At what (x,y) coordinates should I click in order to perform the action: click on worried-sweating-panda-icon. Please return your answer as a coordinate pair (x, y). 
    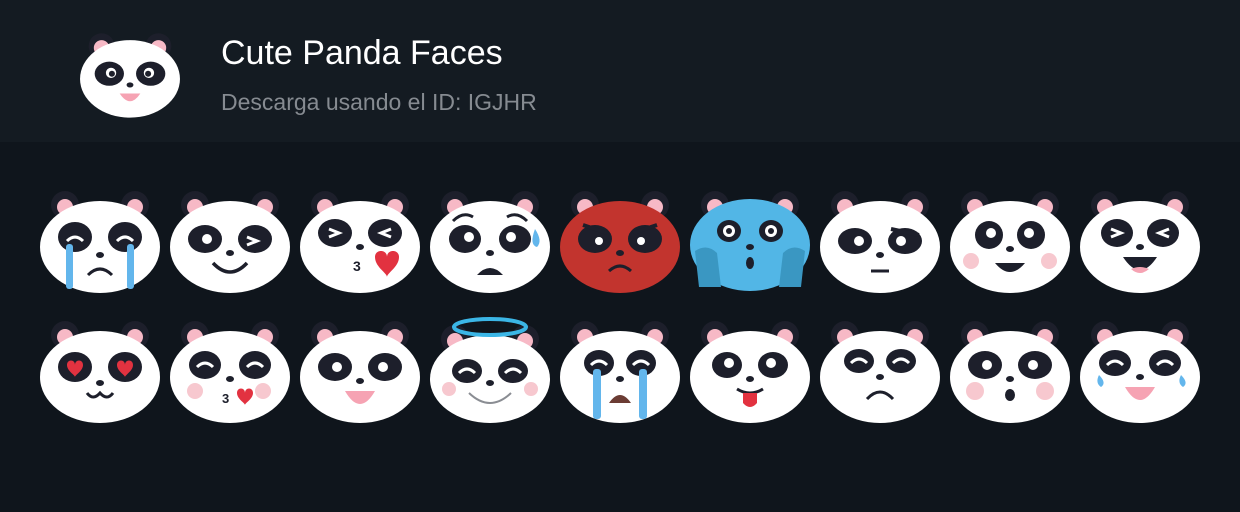
    Looking at the image, I should click on (490, 242).